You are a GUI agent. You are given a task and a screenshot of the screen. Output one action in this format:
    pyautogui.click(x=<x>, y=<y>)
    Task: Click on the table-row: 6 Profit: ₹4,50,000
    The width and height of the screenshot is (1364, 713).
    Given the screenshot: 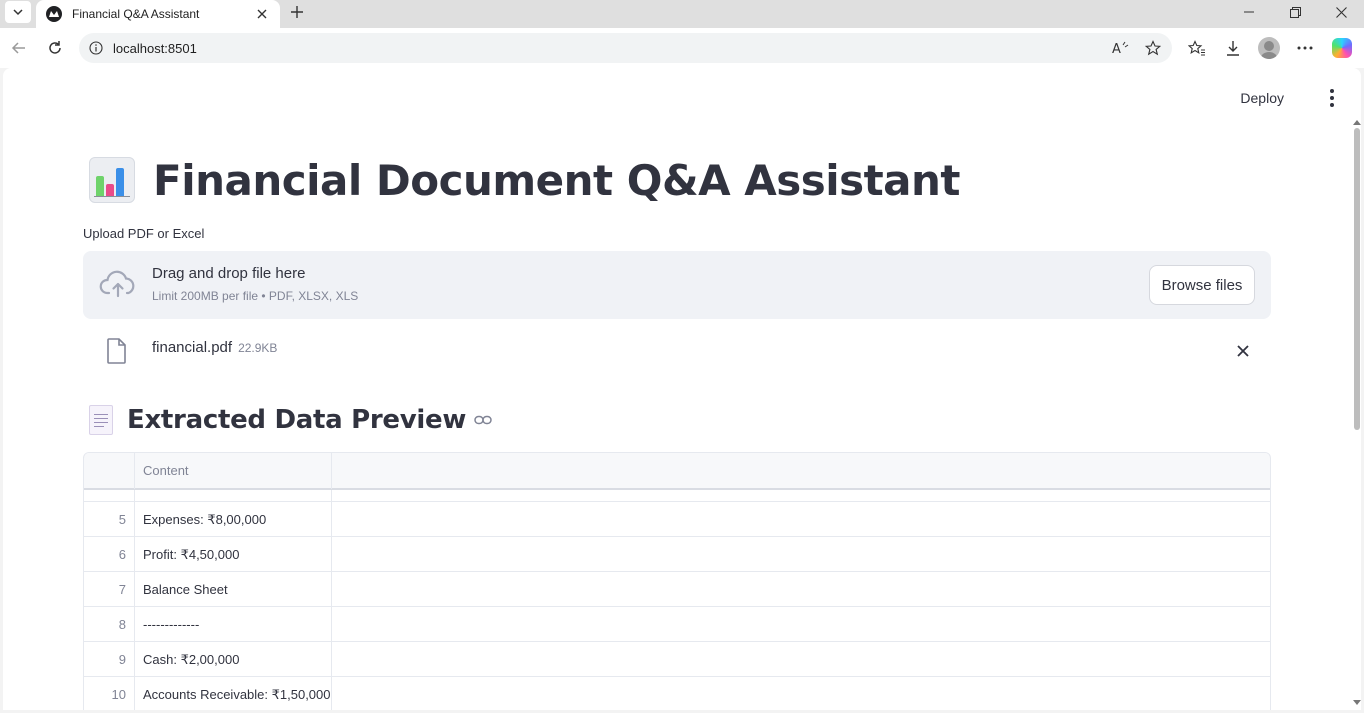 What is the action you would take?
    pyautogui.click(x=677, y=554)
    